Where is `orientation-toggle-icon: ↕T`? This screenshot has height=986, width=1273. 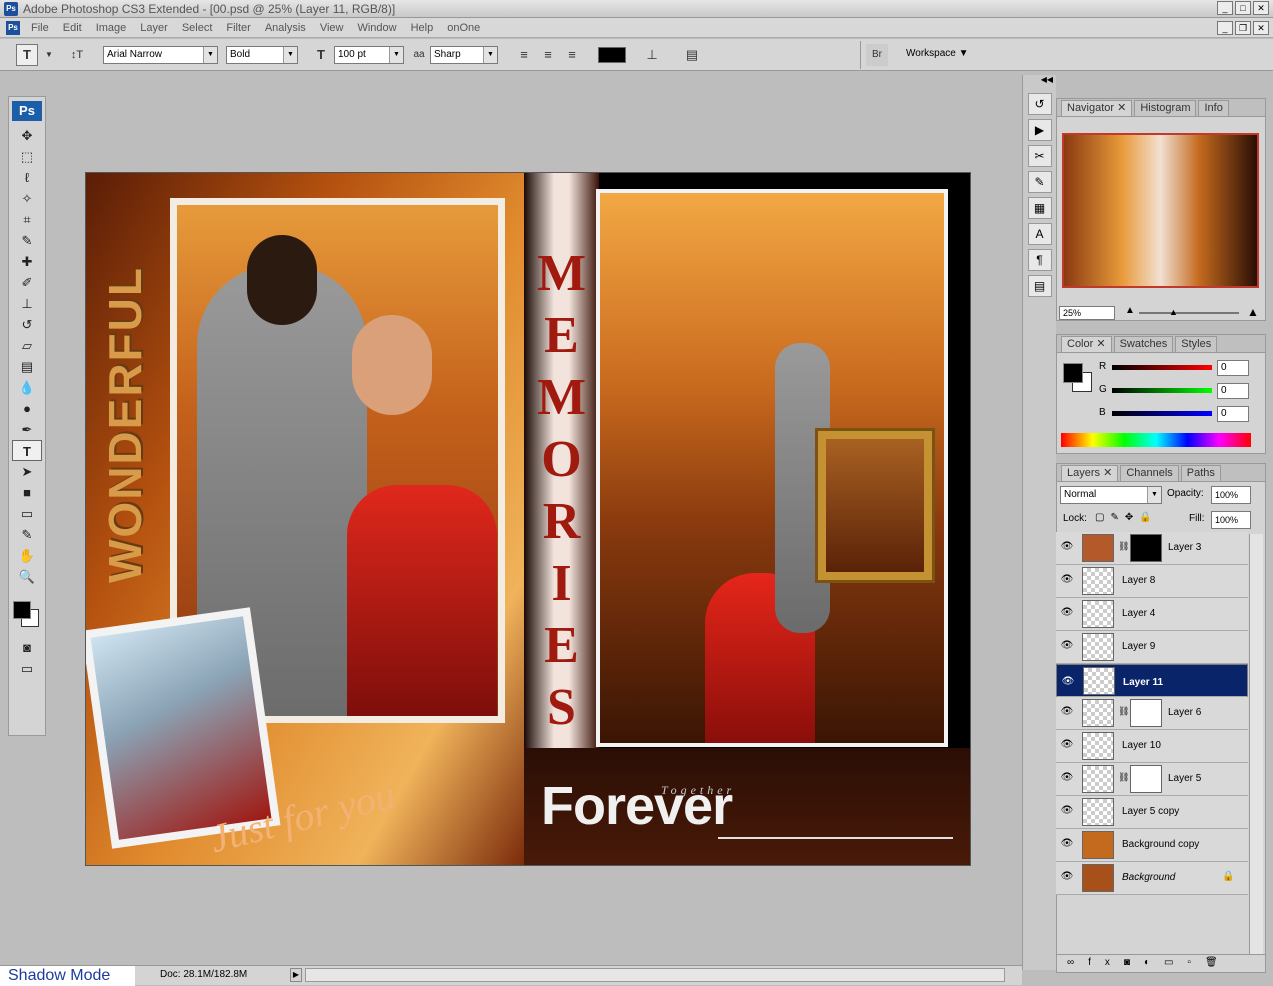 orientation-toggle-icon: ↕T is located at coordinates (77, 55).